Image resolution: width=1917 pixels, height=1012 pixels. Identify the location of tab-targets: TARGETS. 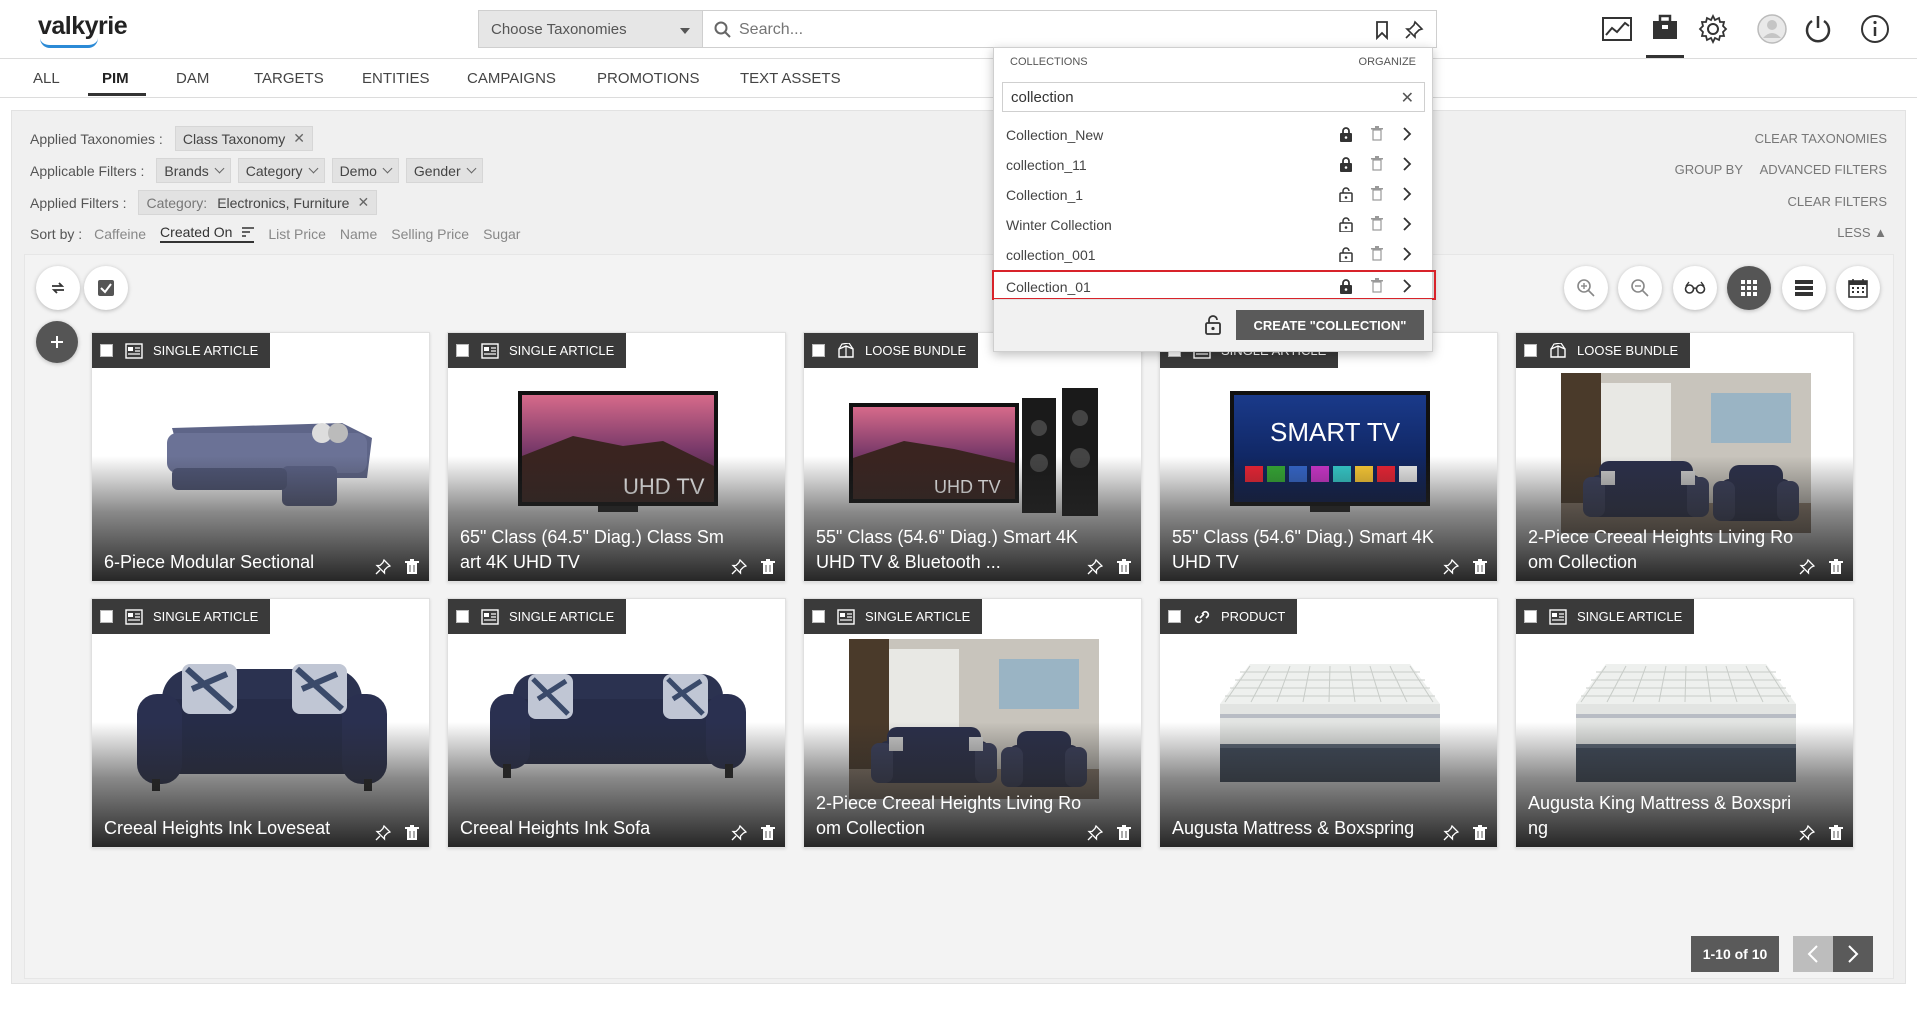
(289, 78).